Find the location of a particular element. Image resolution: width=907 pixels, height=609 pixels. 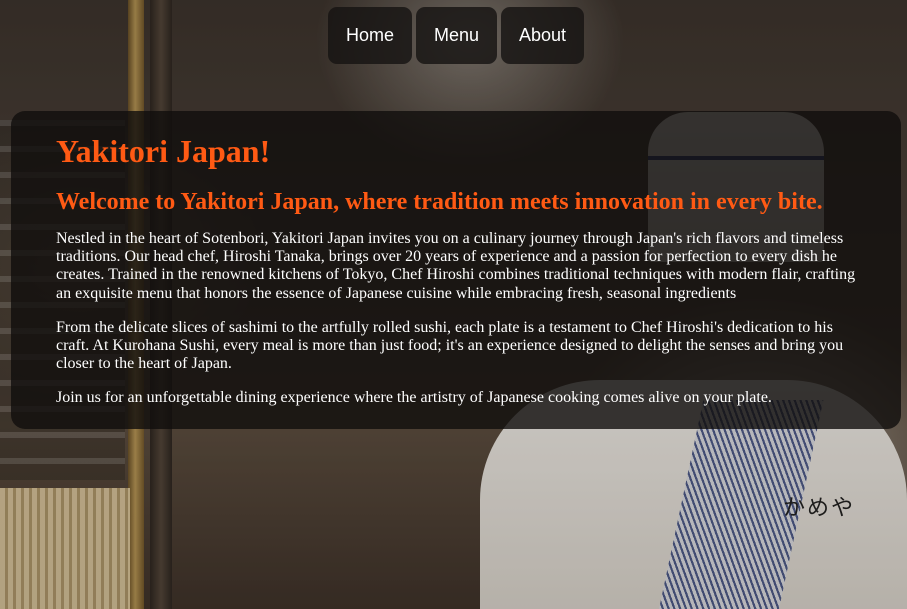

nav-menu-button: Menu is located at coordinates (456, 35).